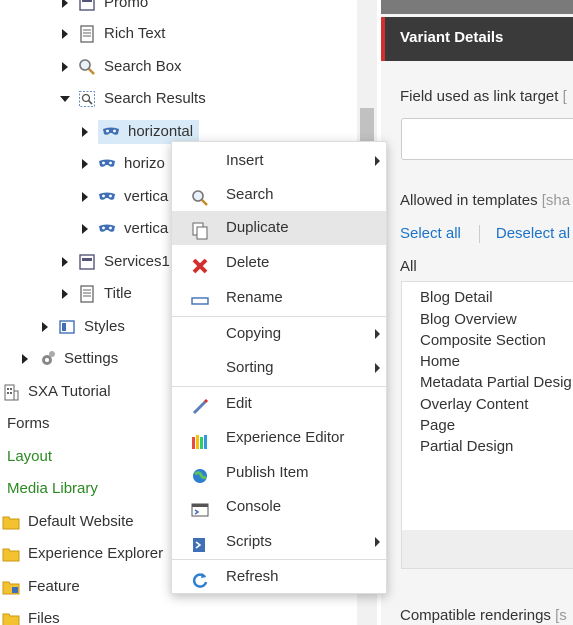 The height and width of the screenshot is (625, 573). I want to click on styles-icon, so click(67, 327).